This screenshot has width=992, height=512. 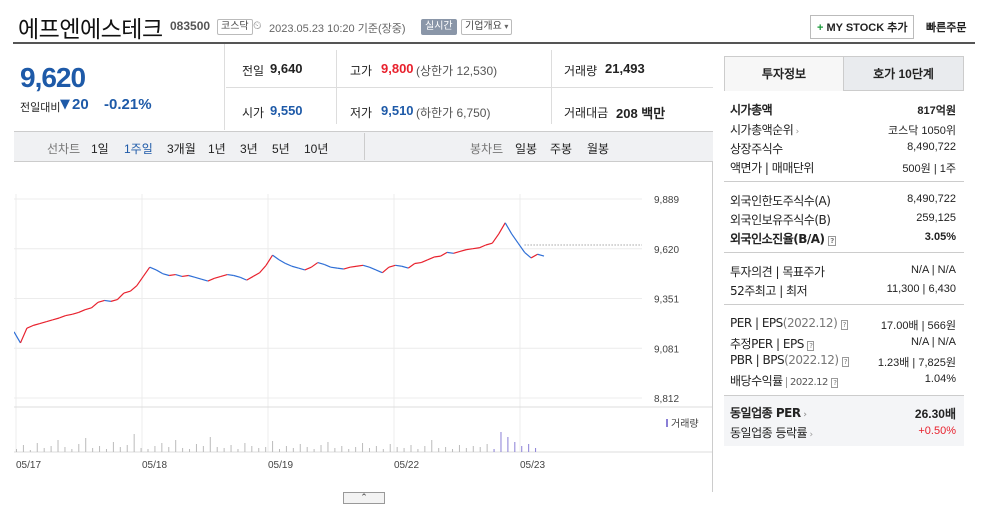 I want to click on foreign-ratio-label: 외국인소진율(B/A) ?, so click(x=783, y=239).